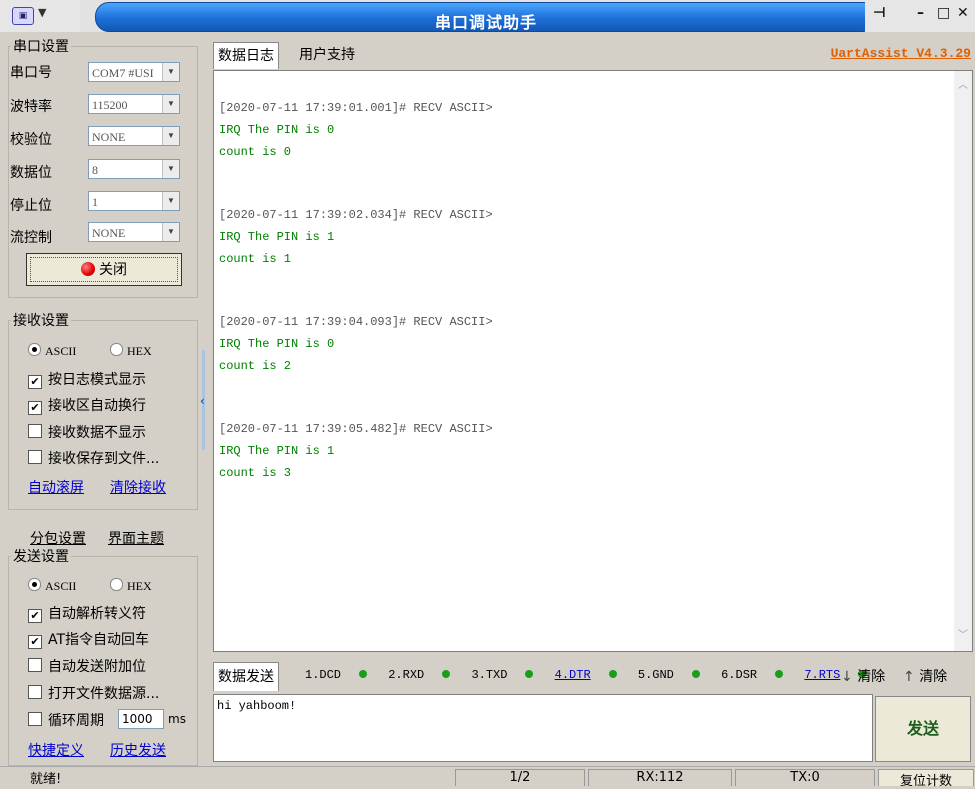 The image size is (975, 789). Describe the element at coordinates (97, 406) in the screenshot. I see `recv-opt2-label: 接收区自动换行` at that location.